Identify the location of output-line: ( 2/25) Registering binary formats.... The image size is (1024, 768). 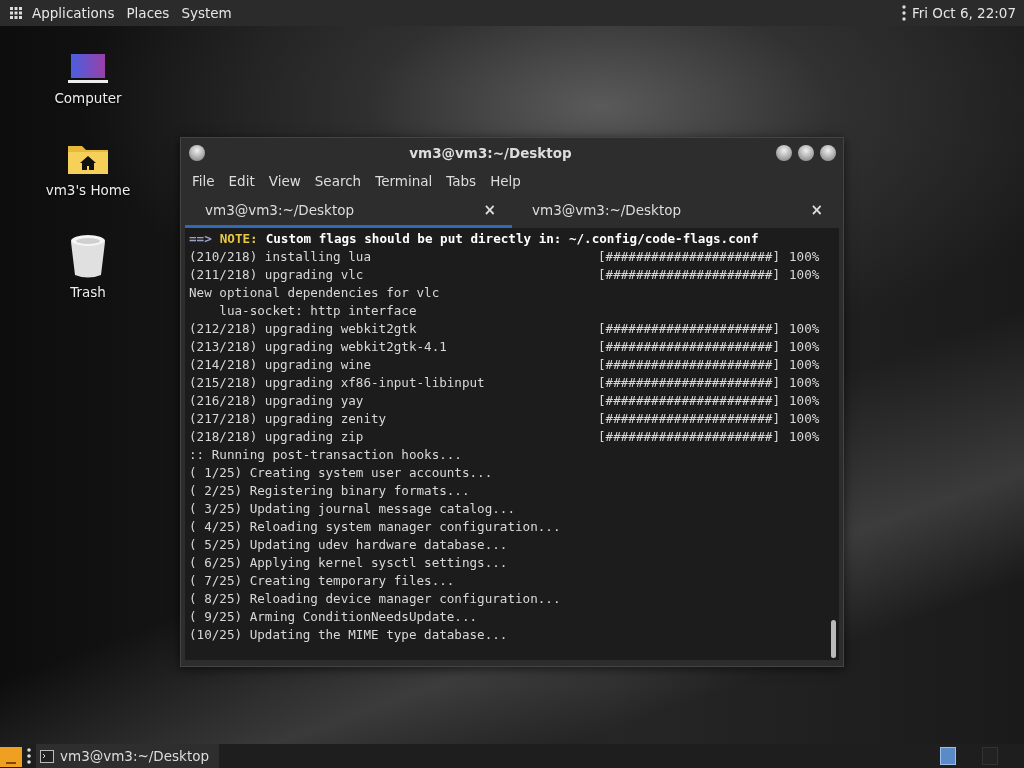
(329, 491).